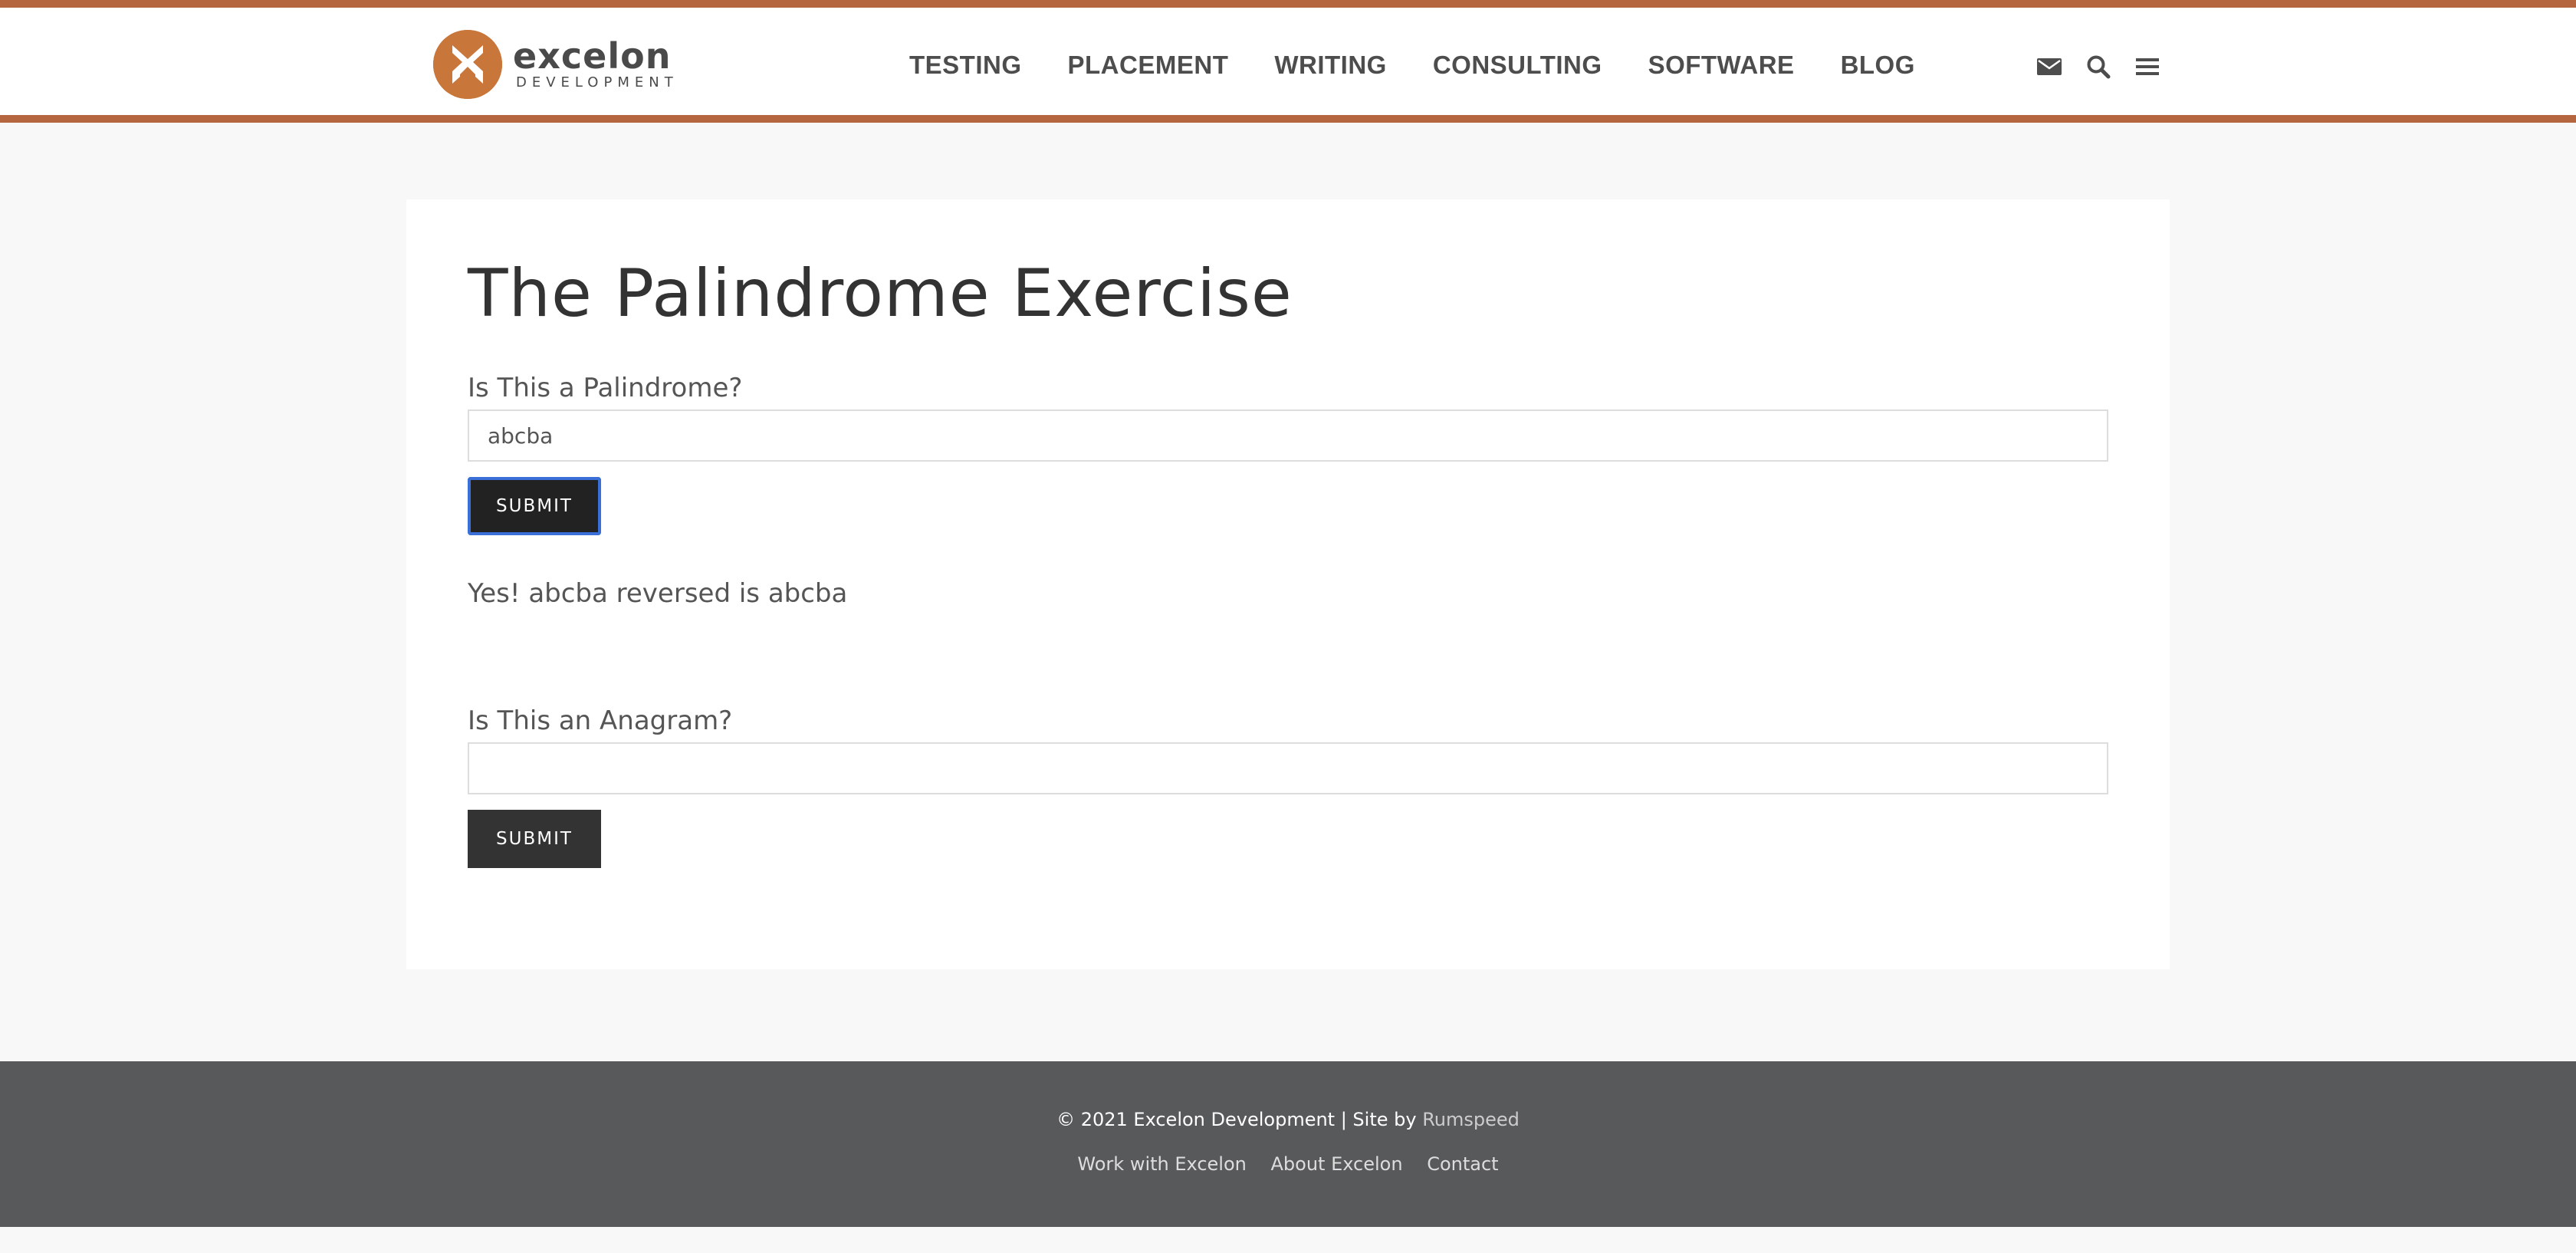  What do you see at coordinates (1336, 1164) in the screenshot?
I see `footer-link-about-excelon: About Excelon` at bounding box center [1336, 1164].